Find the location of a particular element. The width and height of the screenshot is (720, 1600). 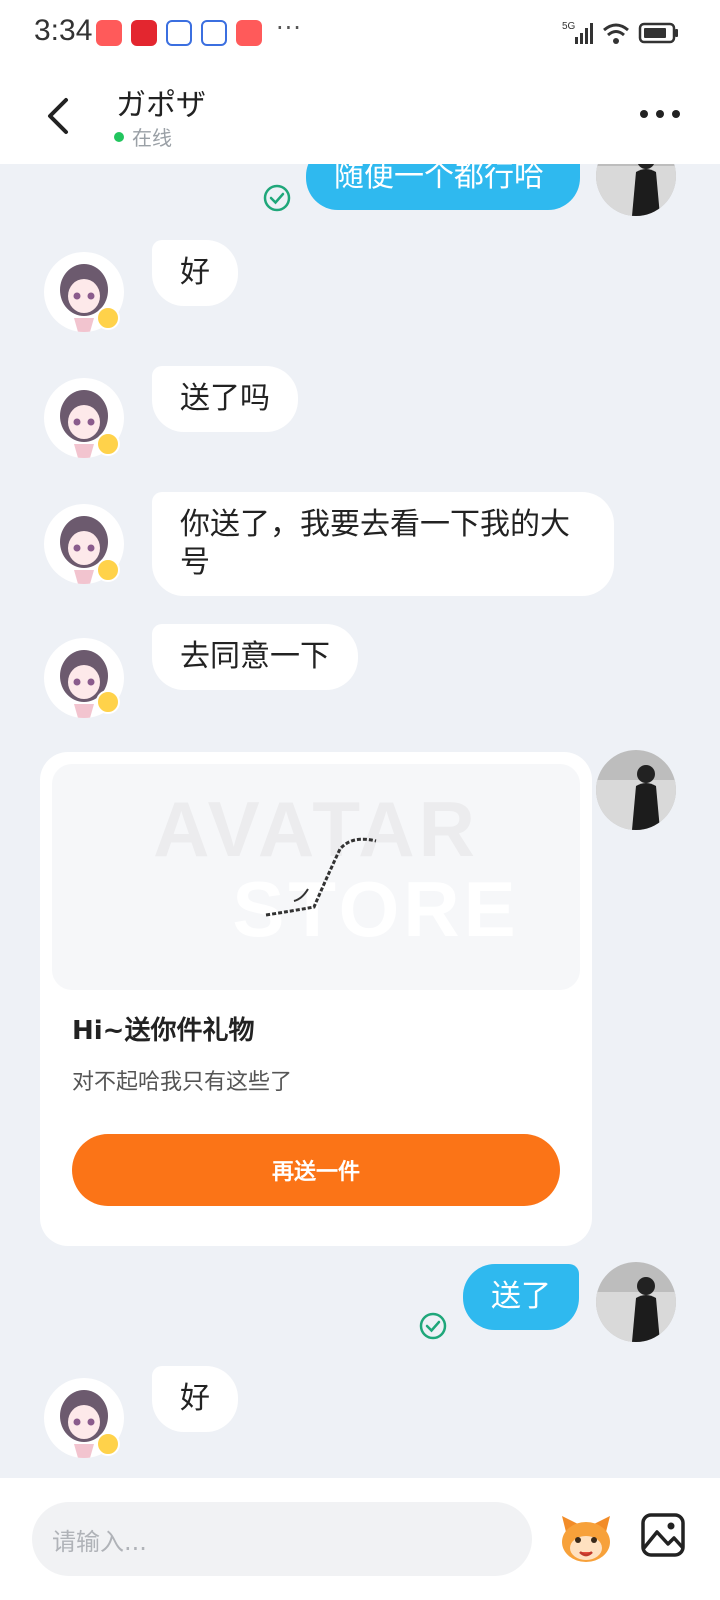

status-more: ··· is located at coordinates (289, 28).